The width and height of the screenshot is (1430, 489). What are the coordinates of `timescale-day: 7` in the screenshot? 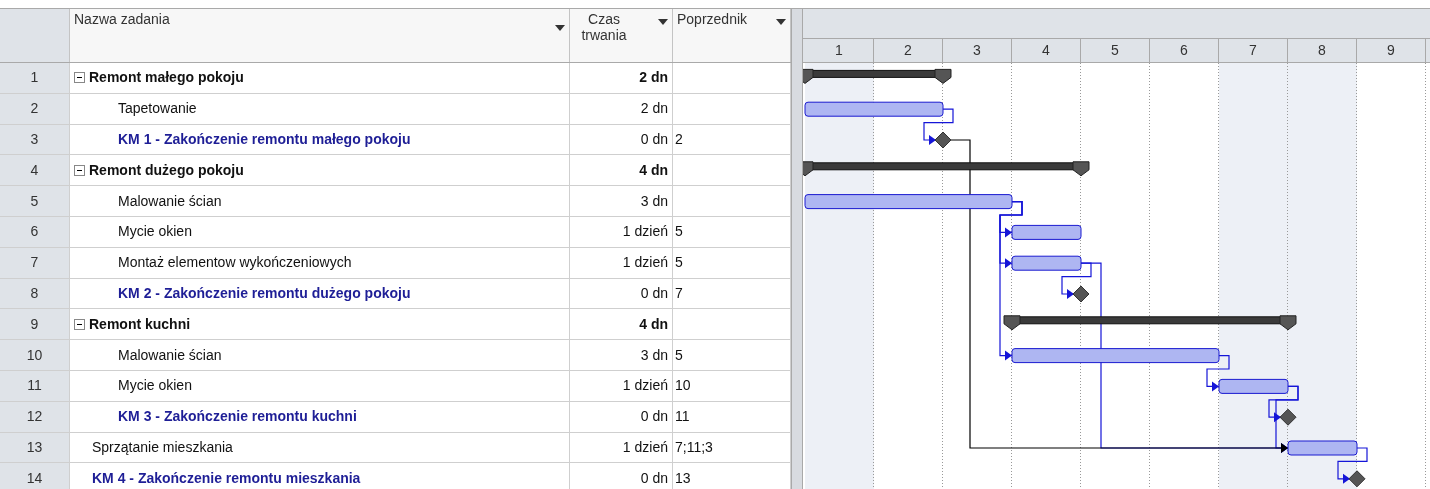 It's located at (1253, 50).